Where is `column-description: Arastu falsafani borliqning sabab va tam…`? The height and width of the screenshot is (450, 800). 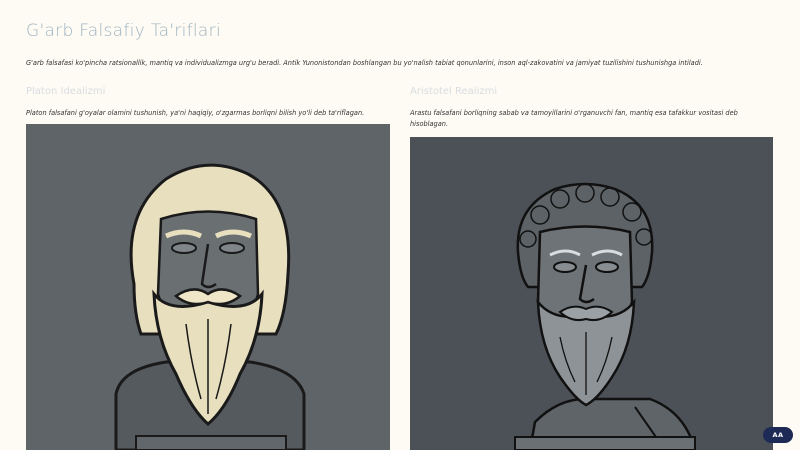 column-description: Arastu falsafani borliqning sabab va tam… is located at coordinates (574, 118).